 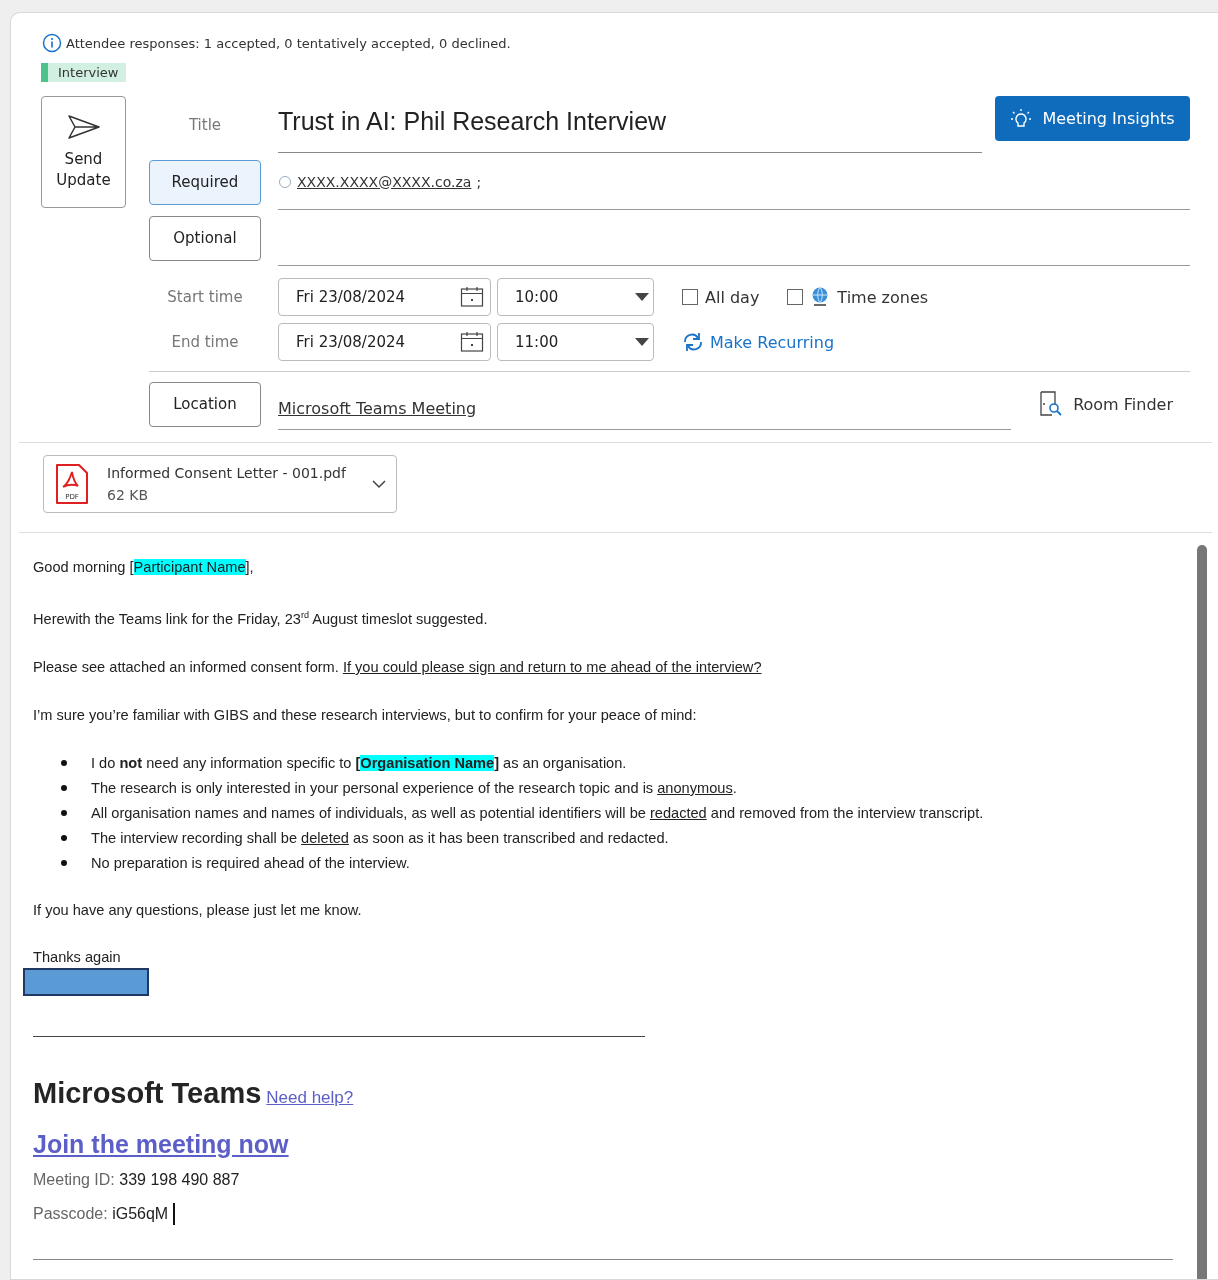 I want to click on category-tag: Interview, so click(x=84, y=72).